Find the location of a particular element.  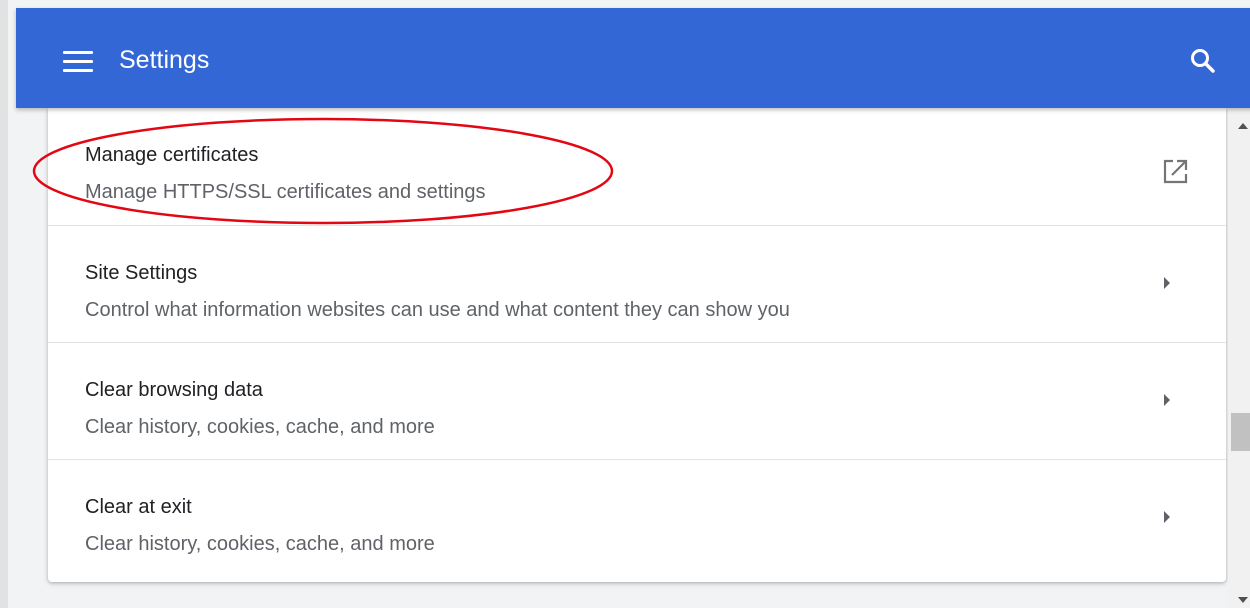

row-label: Clear at exit is located at coordinates (138, 507).